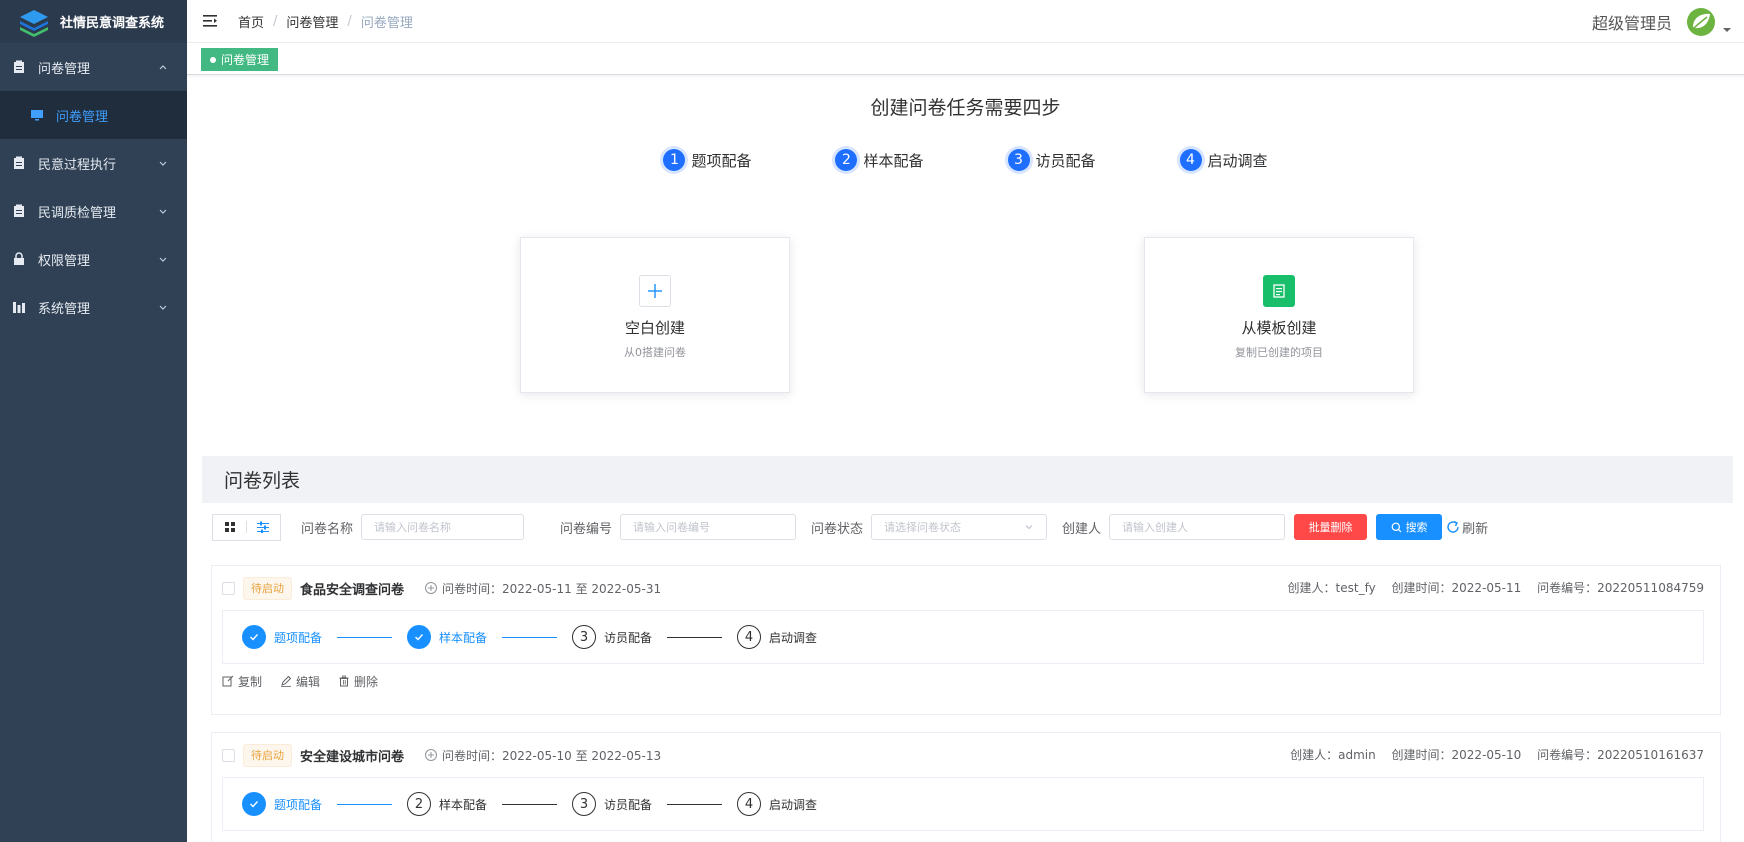 This screenshot has width=1744, height=842. What do you see at coordinates (213, 59) in the screenshot?
I see `active-dot` at bounding box center [213, 59].